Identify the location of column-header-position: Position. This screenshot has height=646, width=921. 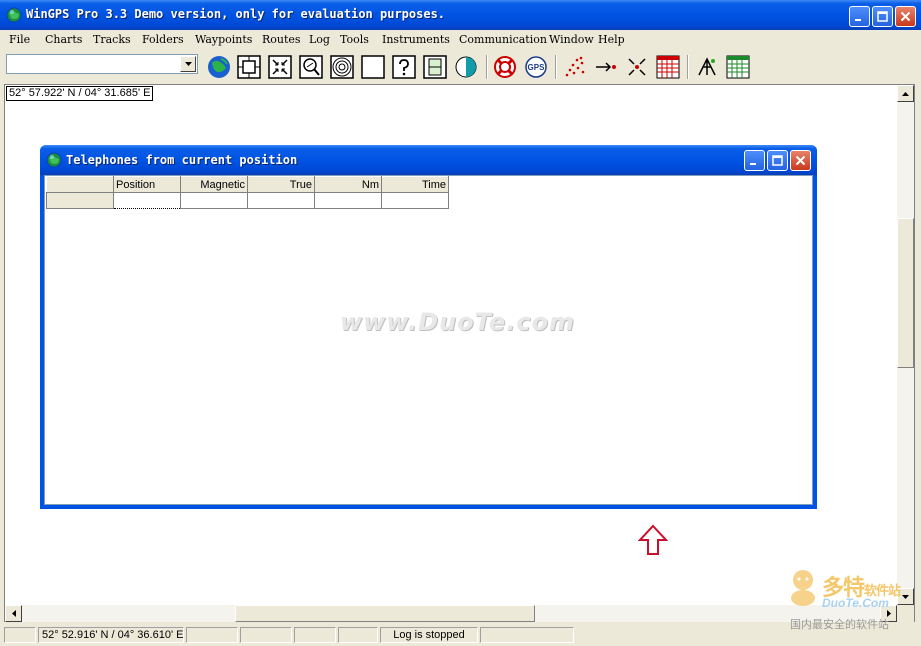
(147, 184).